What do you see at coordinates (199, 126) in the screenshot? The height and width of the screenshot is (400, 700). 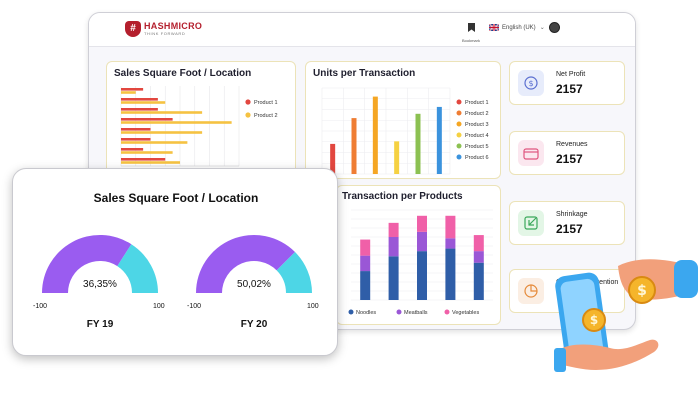 I see `sales-sqft-chart: Product 1 Product 2` at bounding box center [199, 126].